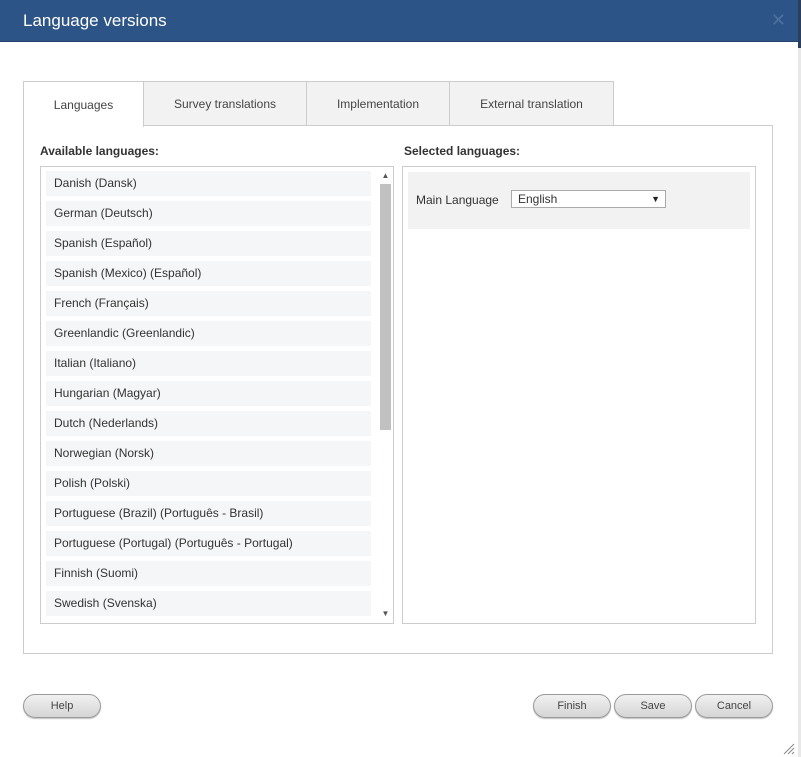 Image resolution: width=801 pixels, height=757 pixels. Describe the element at coordinates (588, 199) in the screenshot. I see `main-language-select: English ▼` at that location.